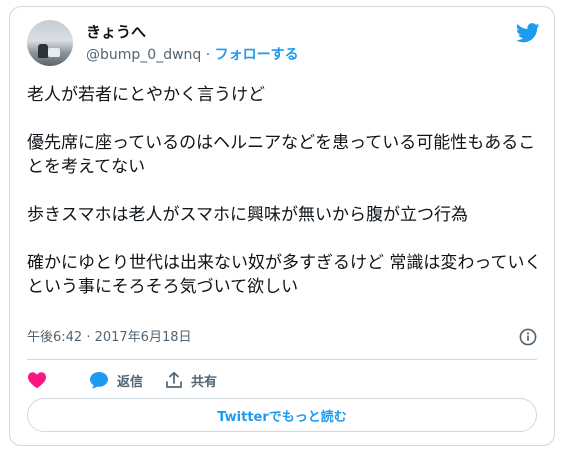 Image resolution: width=565 pixels, height=453 pixels. What do you see at coordinates (257, 55) in the screenshot?
I see `follow-button: フォローする` at bounding box center [257, 55].